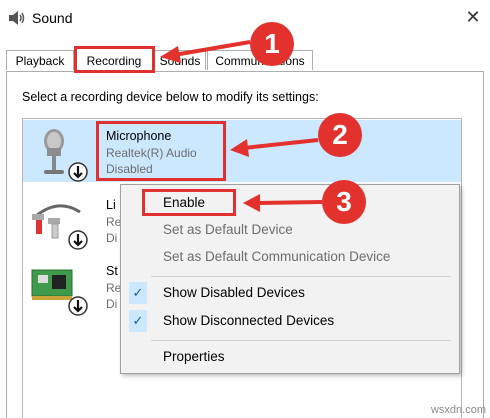 Image resolution: width=490 pixels, height=418 pixels. Describe the element at coordinates (344, 202) in the screenshot. I see `step-badge: 3` at that location.